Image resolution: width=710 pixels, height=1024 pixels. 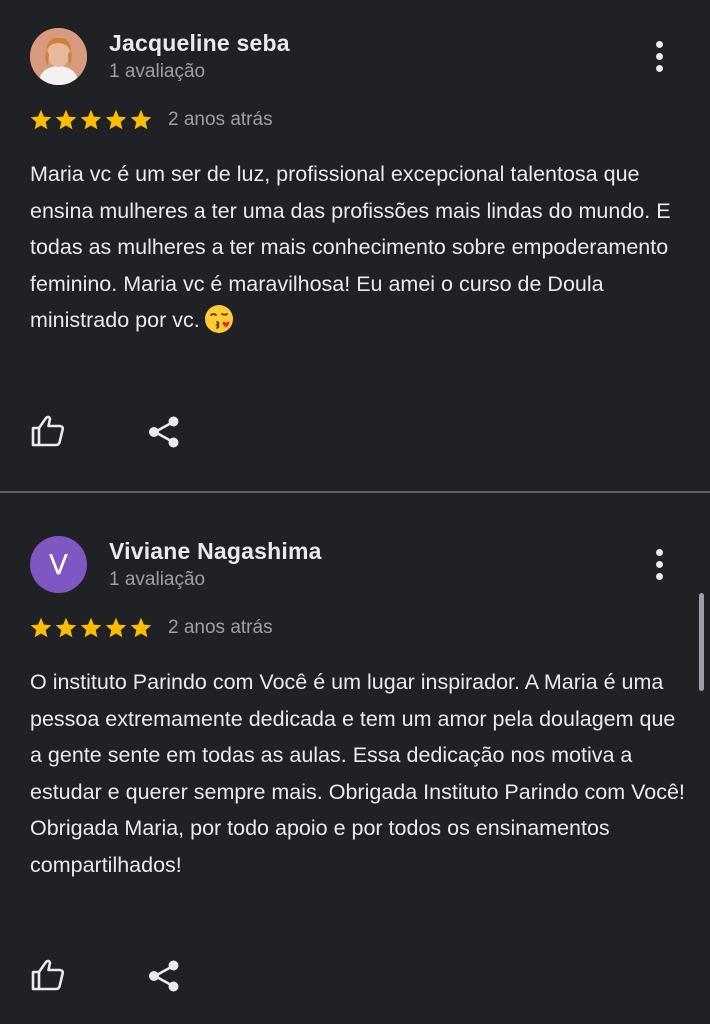 What do you see at coordinates (355, 492) in the screenshot?
I see `review-divider` at bounding box center [355, 492].